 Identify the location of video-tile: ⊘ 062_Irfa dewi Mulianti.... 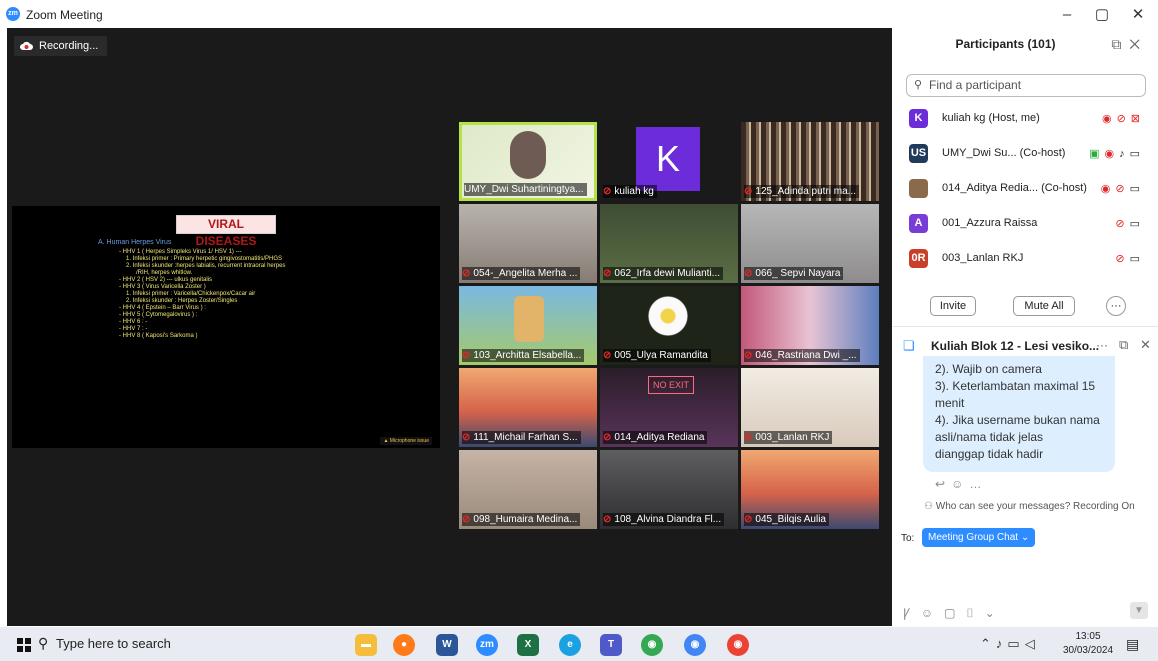
(669, 243).